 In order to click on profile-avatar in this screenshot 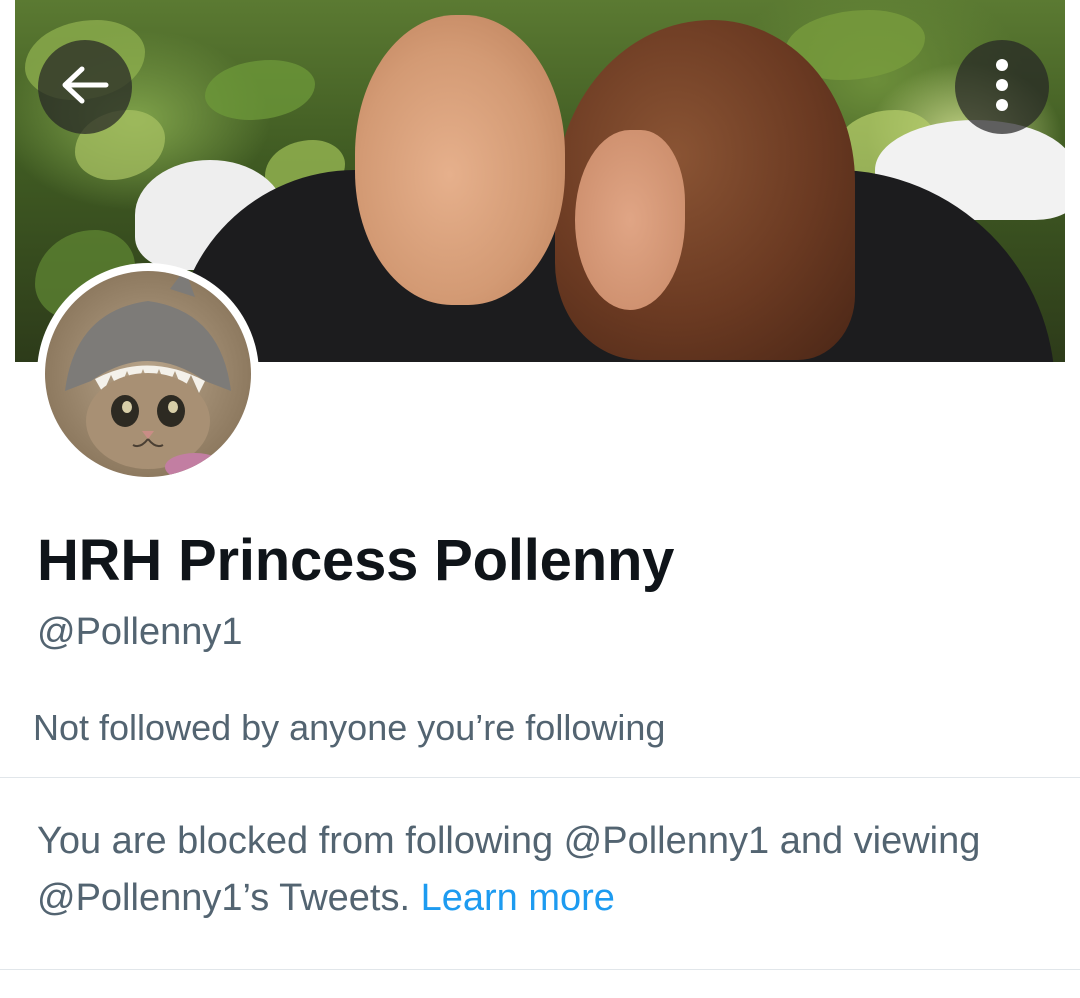, I will do `click(148, 374)`.